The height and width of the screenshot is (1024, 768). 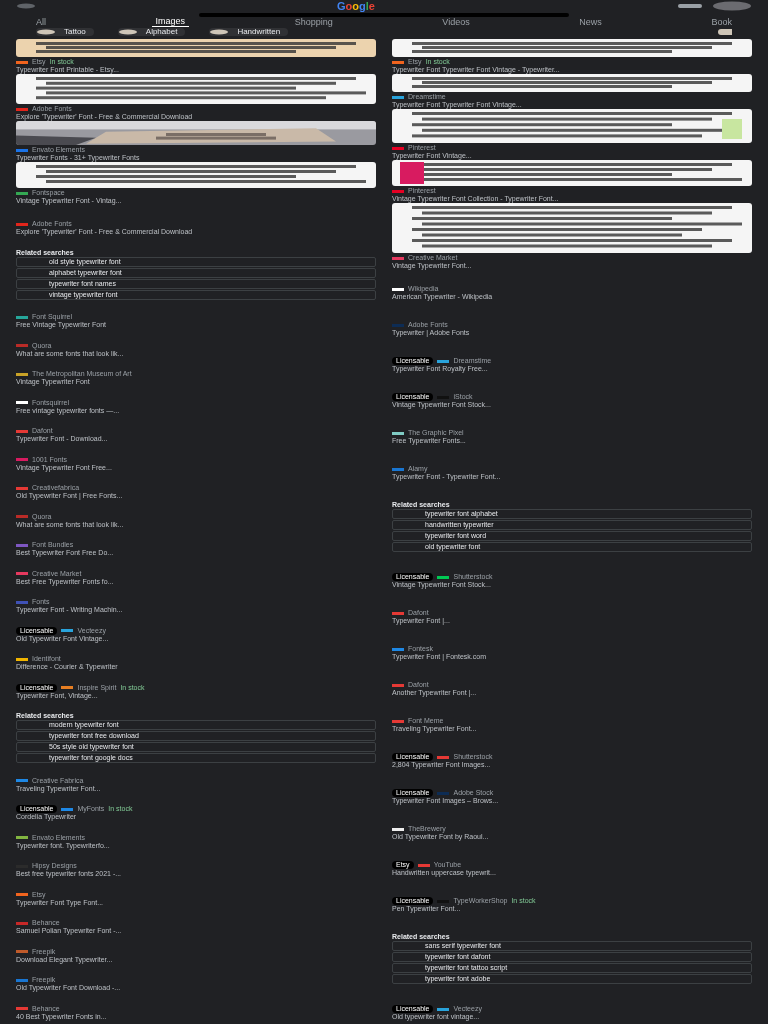 I want to click on filter-chip: Handwritten, so click(x=249, y=32).